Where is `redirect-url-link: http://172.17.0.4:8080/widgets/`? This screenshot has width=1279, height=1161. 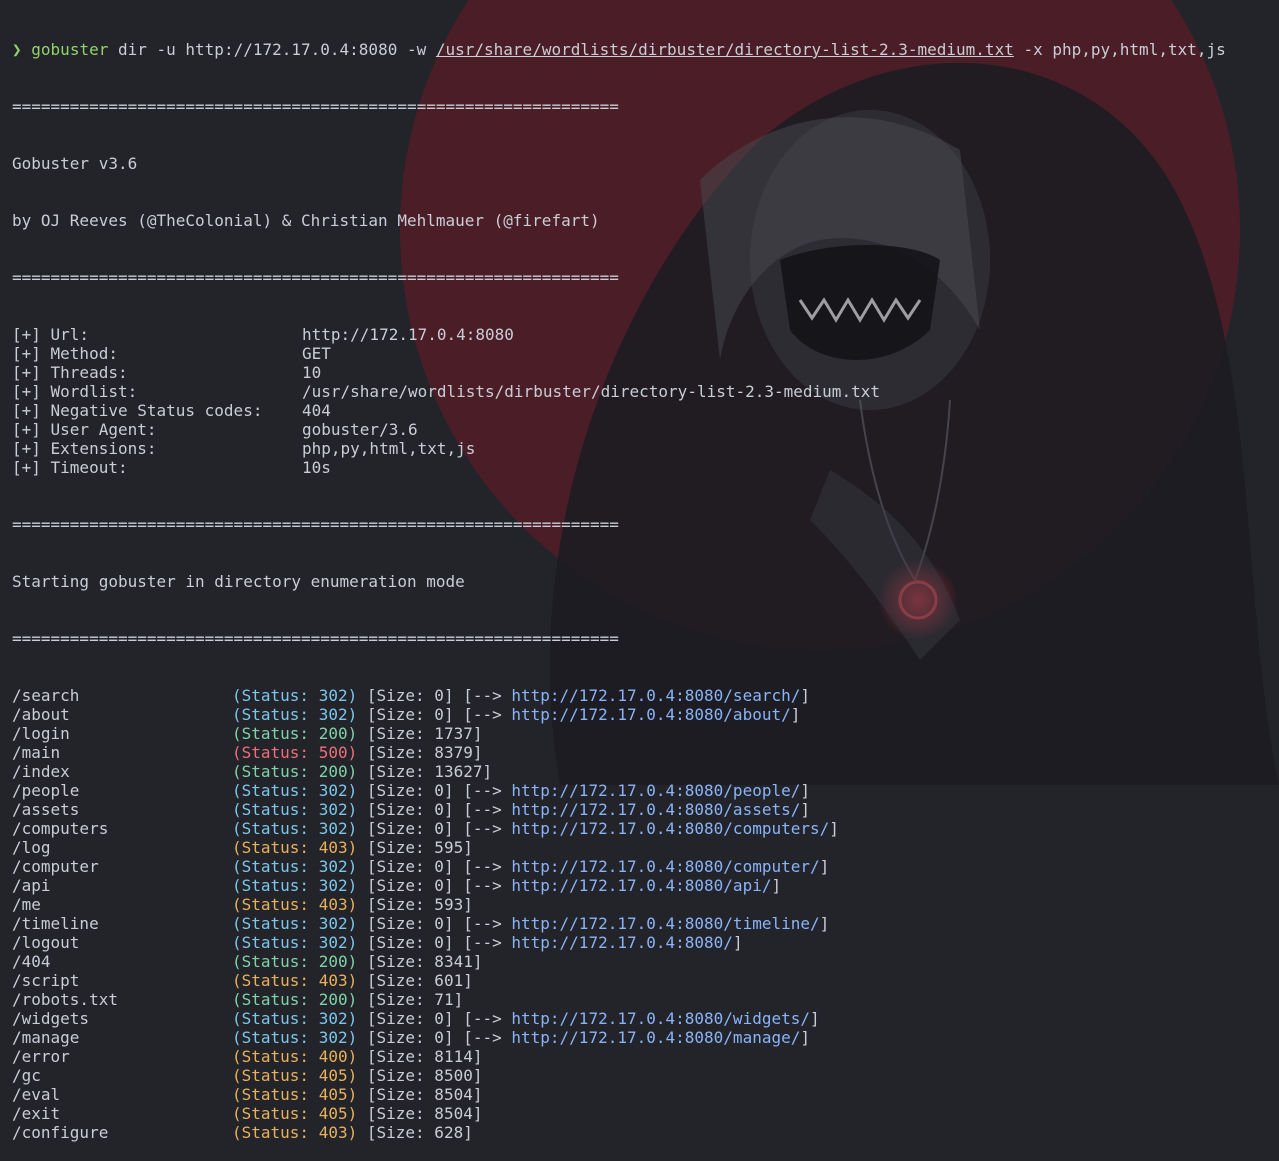
redirect-url-link: http://172.17.0.4:8080/widgets/ is located at coordinates (660, 1018).